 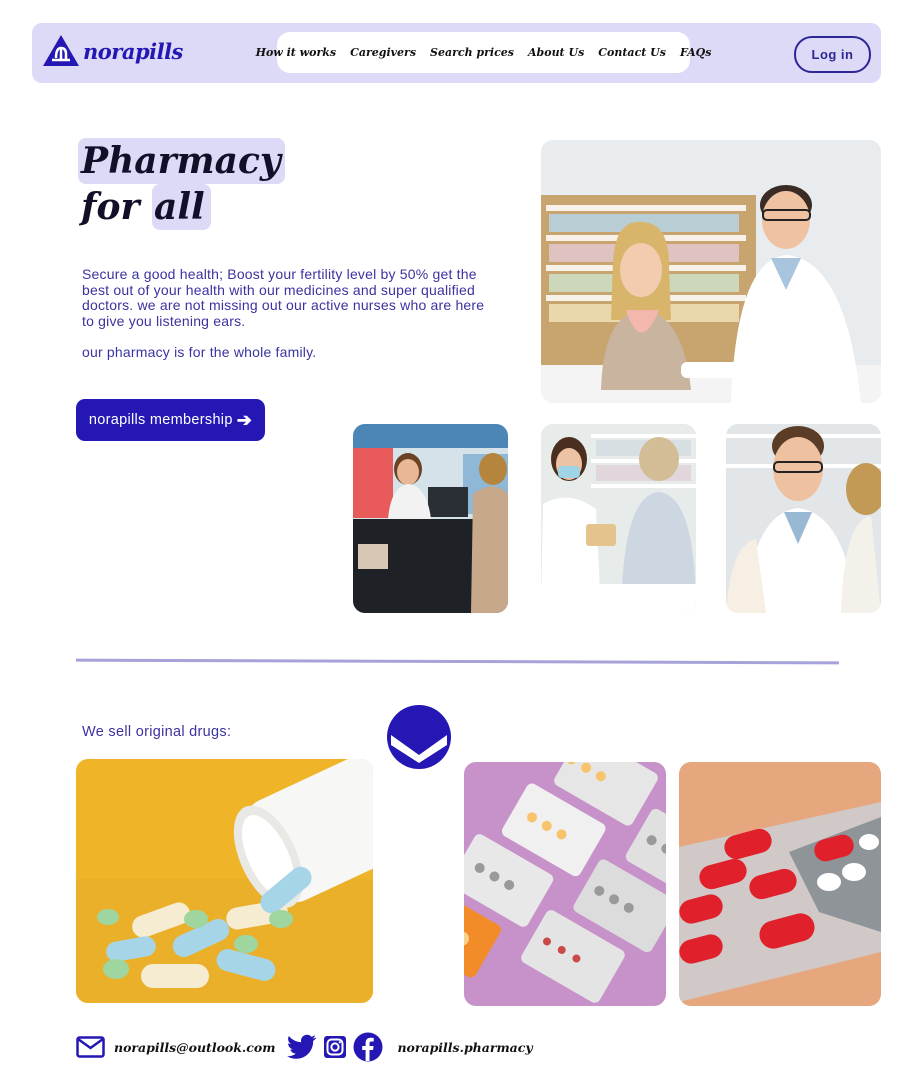 I want to click on nav-how-it-works: How it works, so click(x=296, y=52).